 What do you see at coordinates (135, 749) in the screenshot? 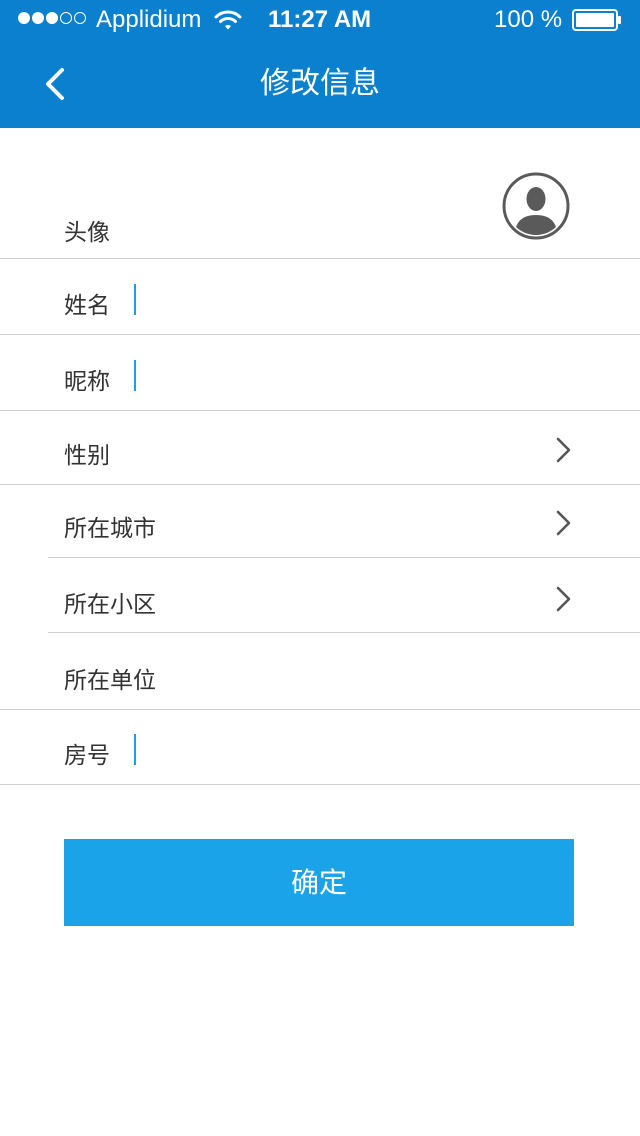
I see `room-number-input-caret` at bounding box center [135, 749].